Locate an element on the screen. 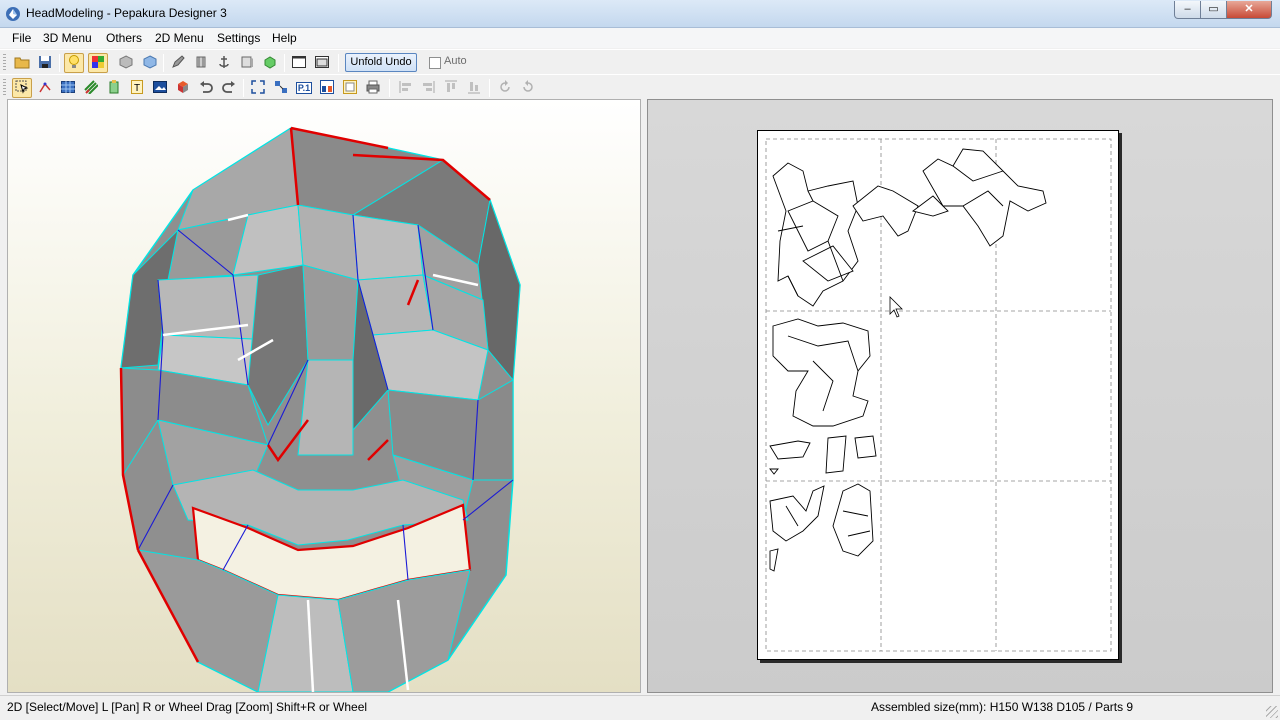 The width and height of the screenshot is (1280, 720). part-button is located at coordinates (270, 63).